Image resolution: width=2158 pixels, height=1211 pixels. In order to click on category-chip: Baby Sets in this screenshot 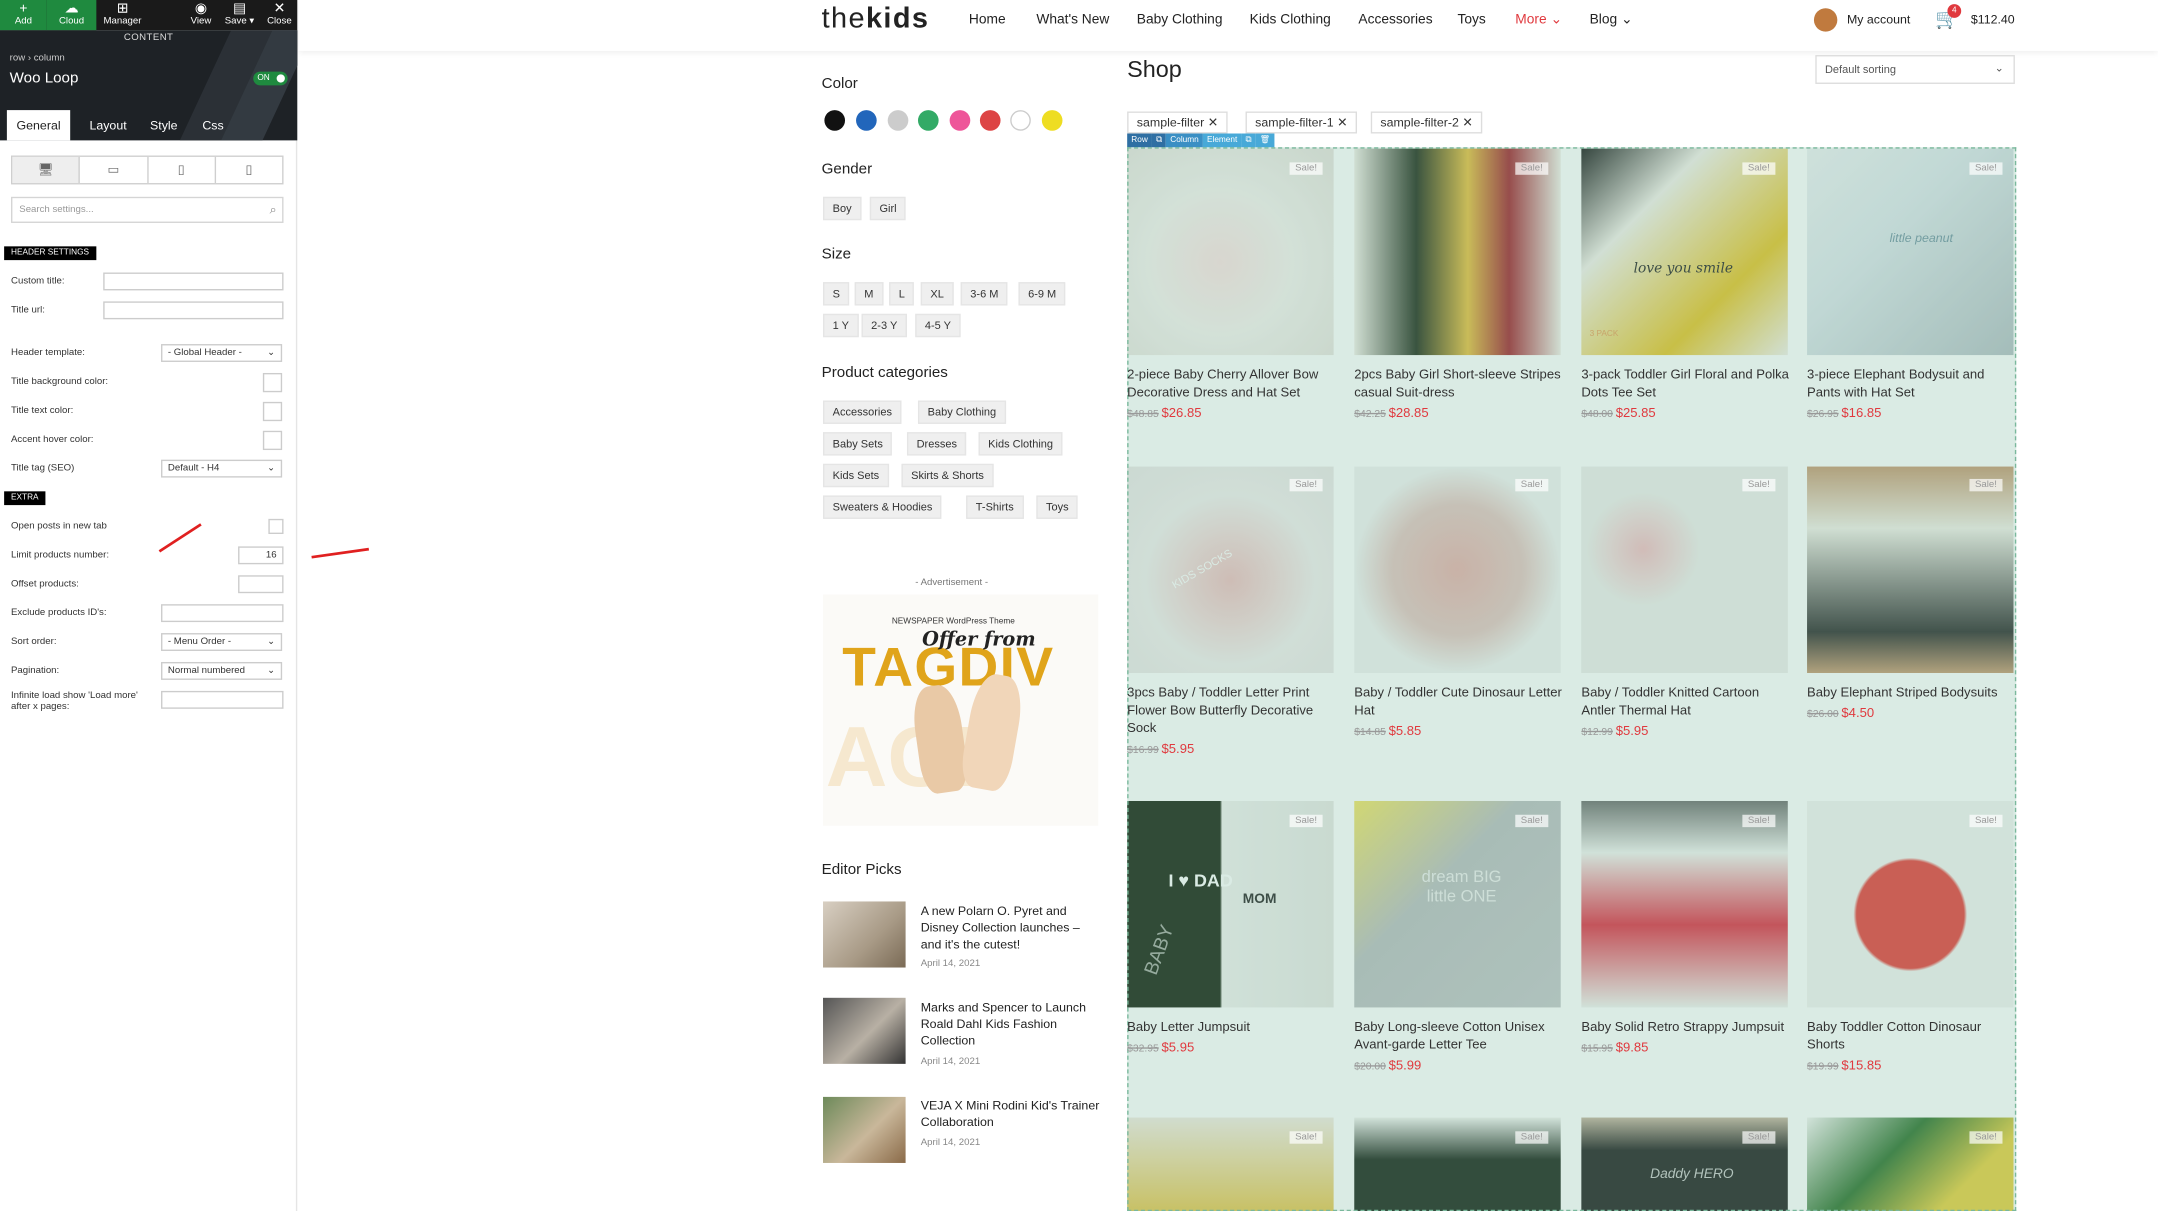, I will do `click(858, 444)`.